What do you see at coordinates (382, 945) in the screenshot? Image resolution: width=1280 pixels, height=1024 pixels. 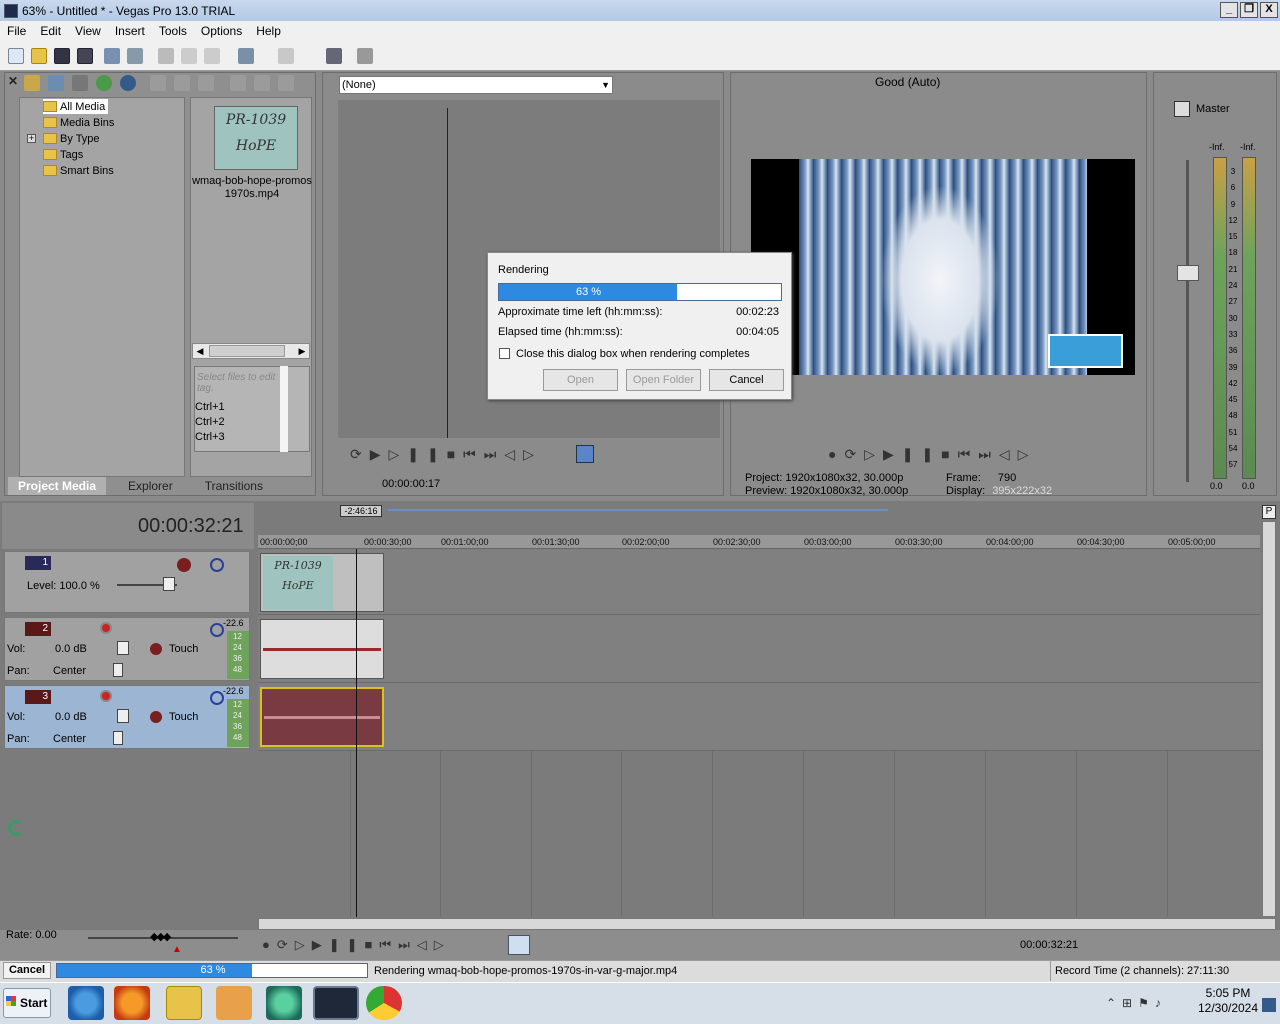 I see `main-transport: ●⟳▷▶❚❚■⏮⏭◁▷` at bounding box center [382, 945].